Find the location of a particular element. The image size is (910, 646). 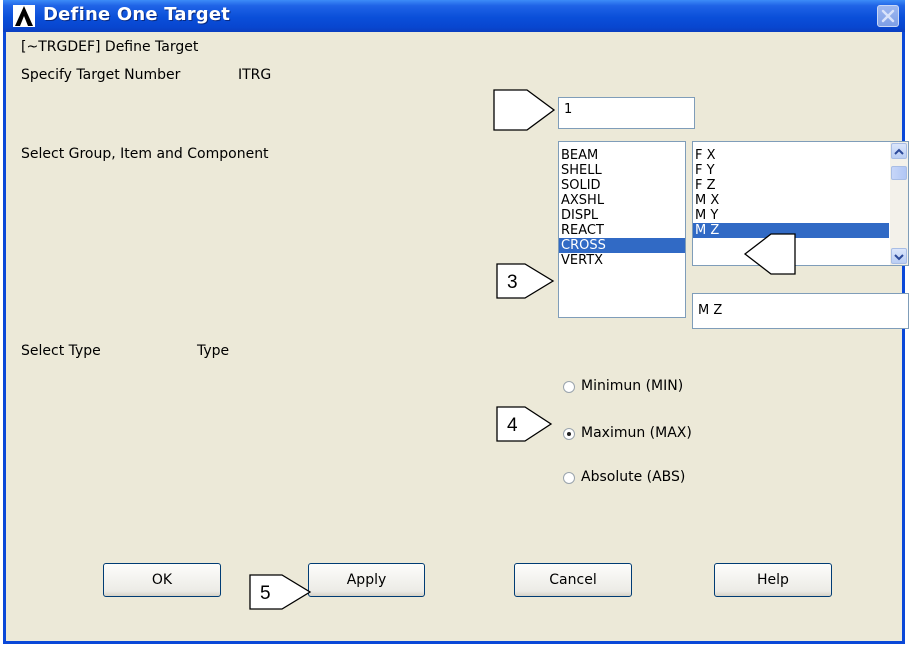

group-item: REACT is located at coordinates (622, 230).